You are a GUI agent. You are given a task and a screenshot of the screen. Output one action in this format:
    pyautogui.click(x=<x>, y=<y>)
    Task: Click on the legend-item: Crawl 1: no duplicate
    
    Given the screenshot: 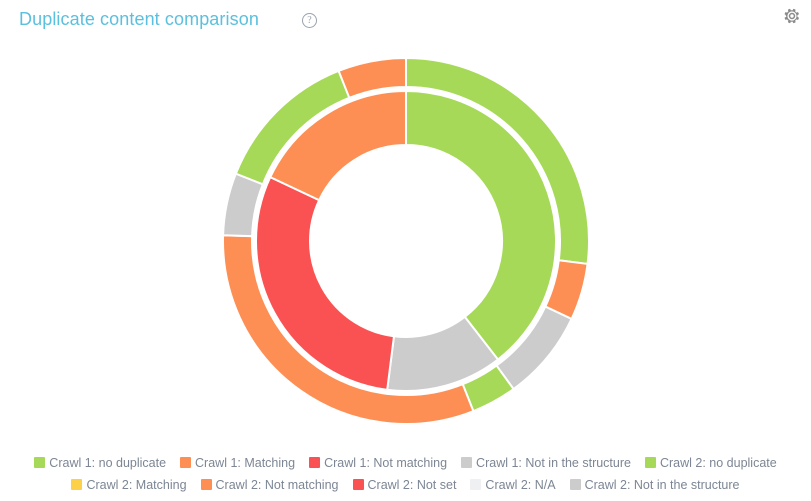 What is the action you would take?
    pyautogui.click(x=100, y=463)
    